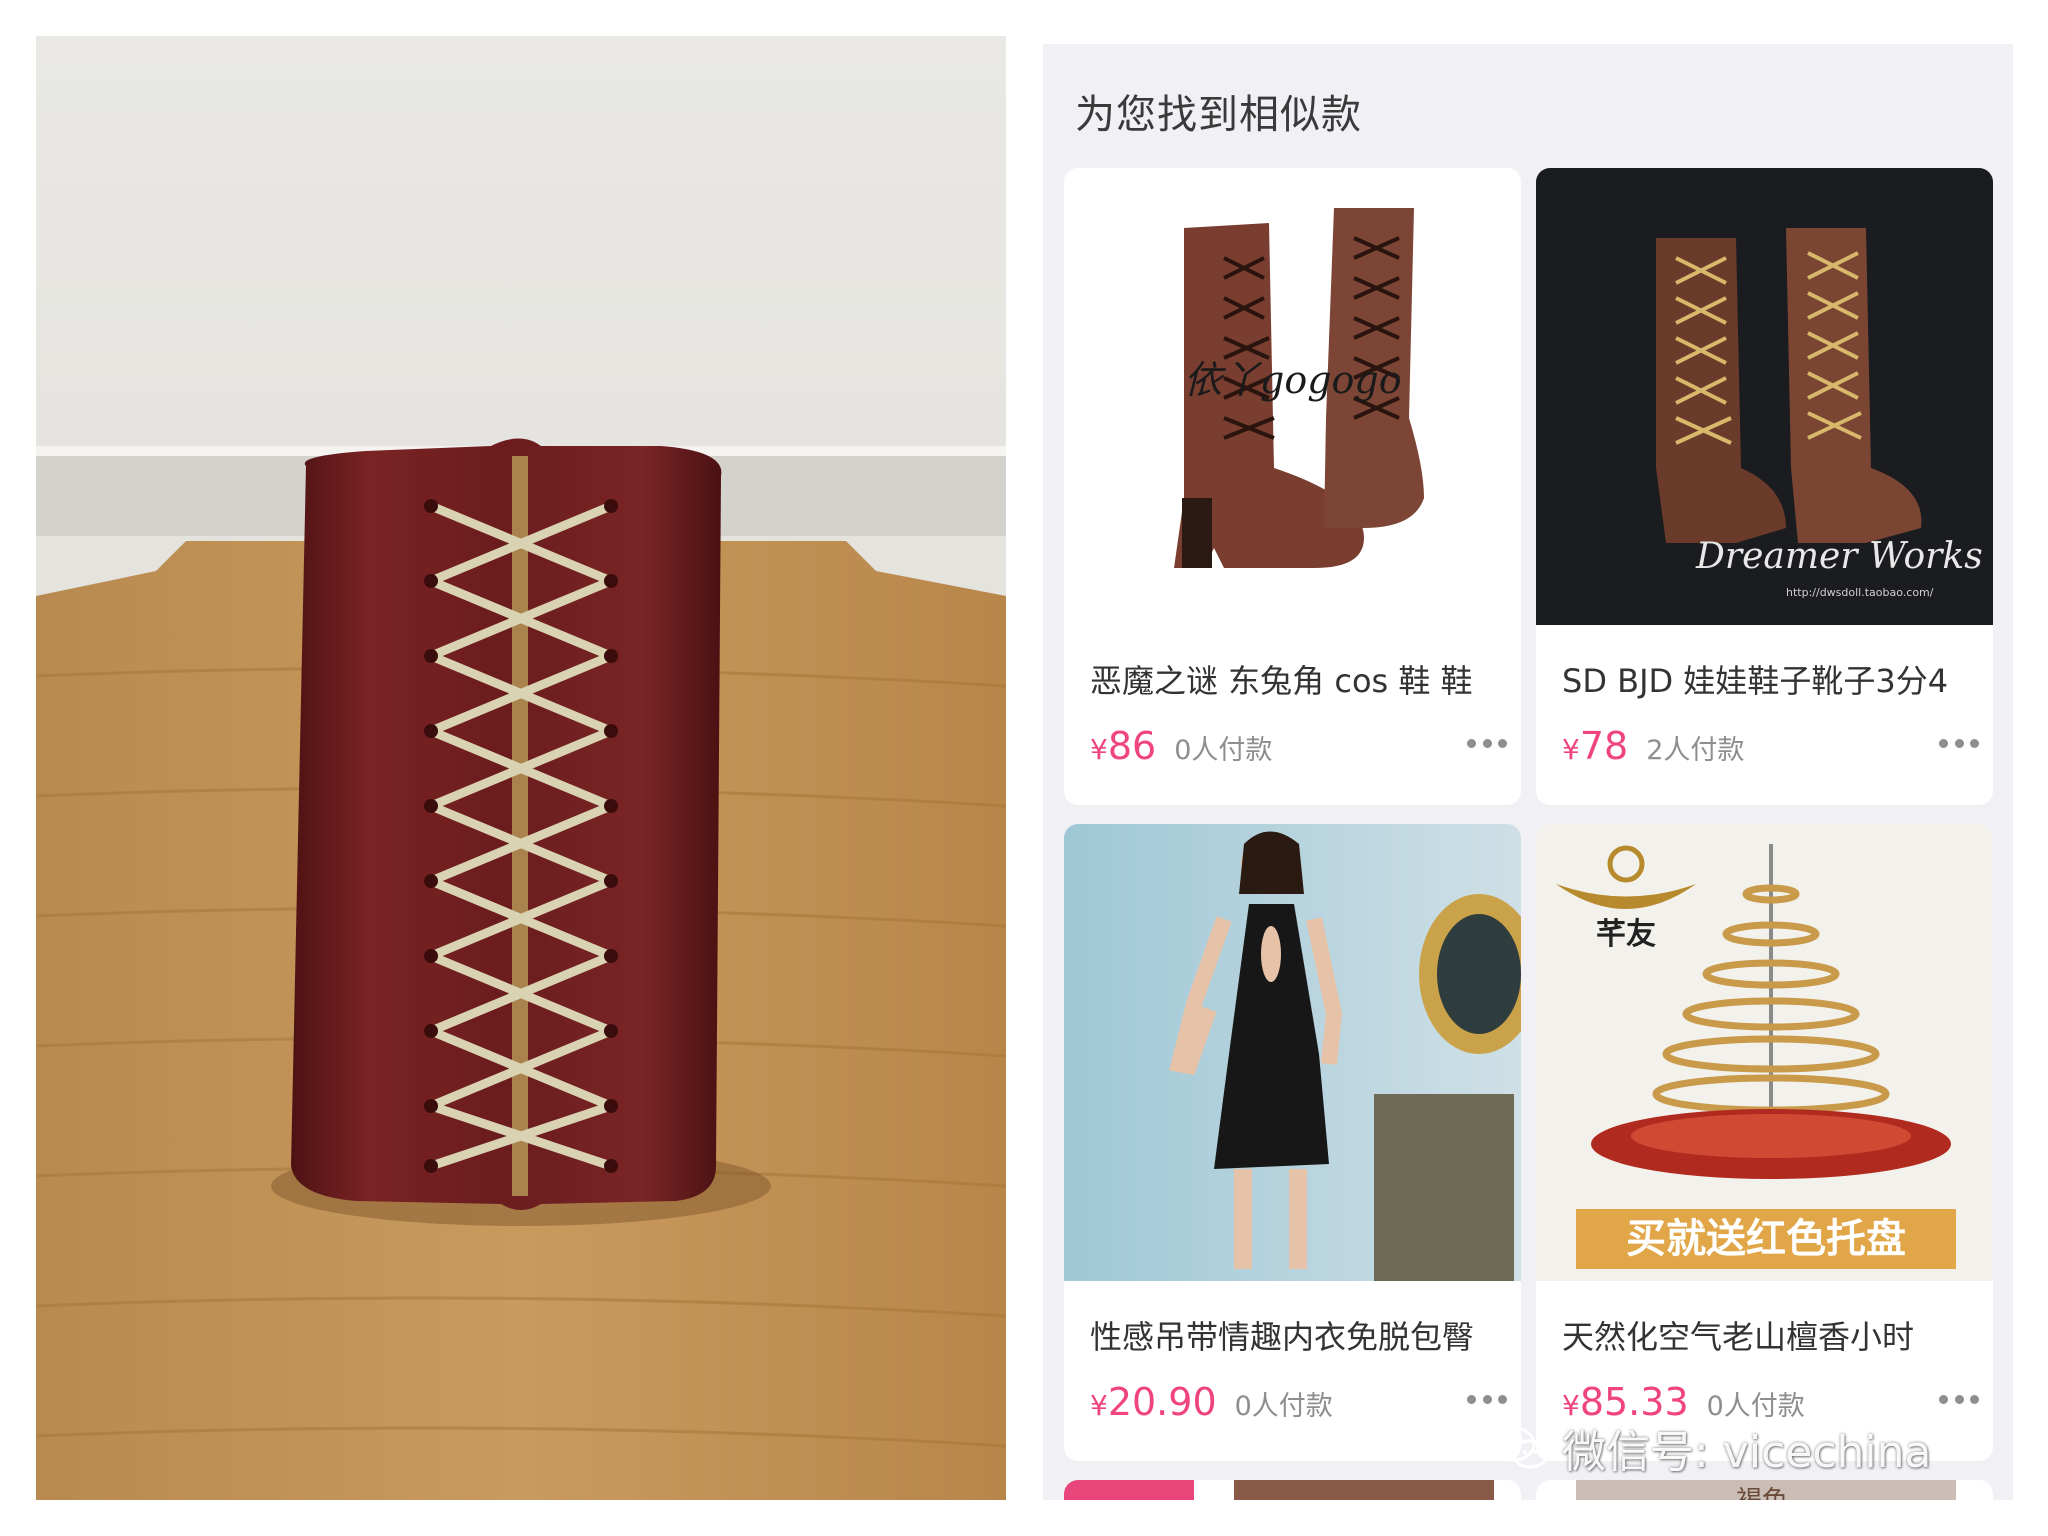 Image resolution: width=2048 pixels, height=1536 pixels. I want to click on product-card: 依丫gogogo 恶魔之谜 东兔角 cos 鞋 鞋 ¥86 0人付款, so click(1292, 486).